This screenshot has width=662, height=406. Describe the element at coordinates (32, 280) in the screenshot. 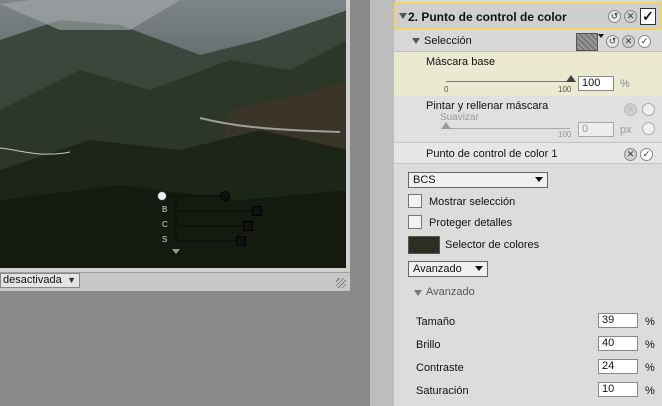

I see `status-dropdown-value: desactivada` at that location.